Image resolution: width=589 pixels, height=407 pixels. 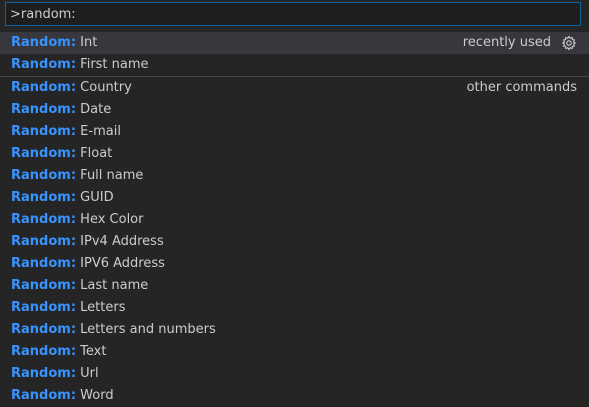 What do you see at coordinates (294, 176) in the screenshot?
I see `command-item-random-full-name: Random: Full name` at bounding box center [294, 176].